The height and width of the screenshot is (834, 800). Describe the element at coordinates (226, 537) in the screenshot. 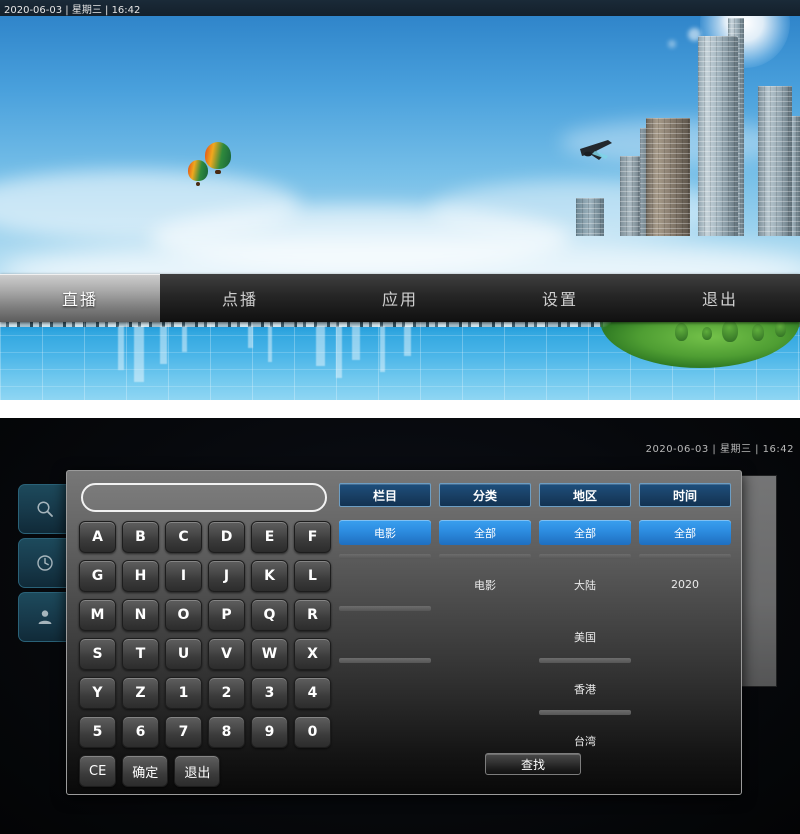

I see `key-d: D` at that location.